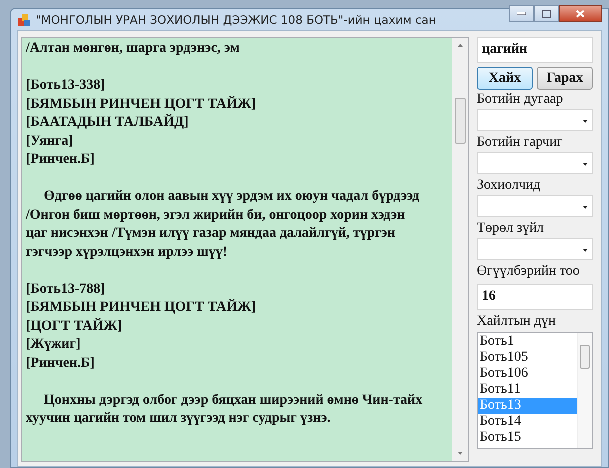 The width and height of the screenshot is (609, 468). I want to click on paragraph-line: Өдгөө цагийн олон аавын хүү эрдэм их оюун чадал бүрдээд, so click(231, 197).